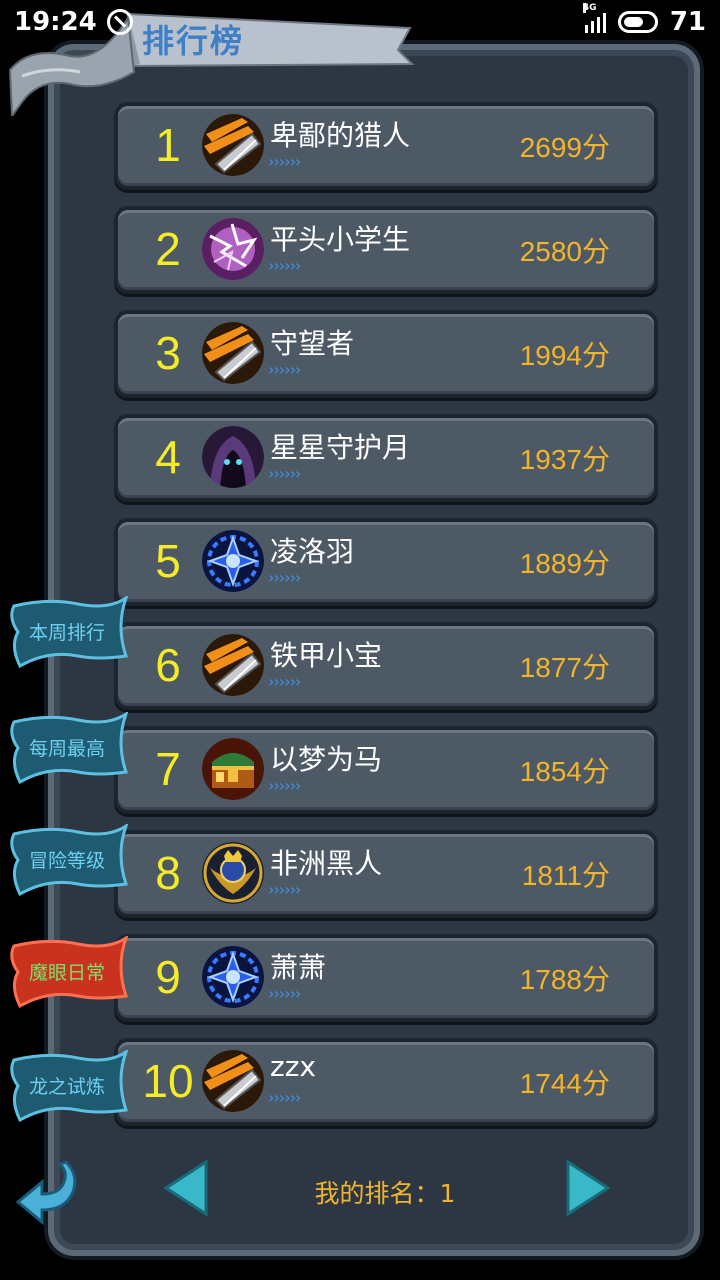  Describe the element at coordinates (55, 22) in the screenshot. I see `status-time: 19:24` at that location.